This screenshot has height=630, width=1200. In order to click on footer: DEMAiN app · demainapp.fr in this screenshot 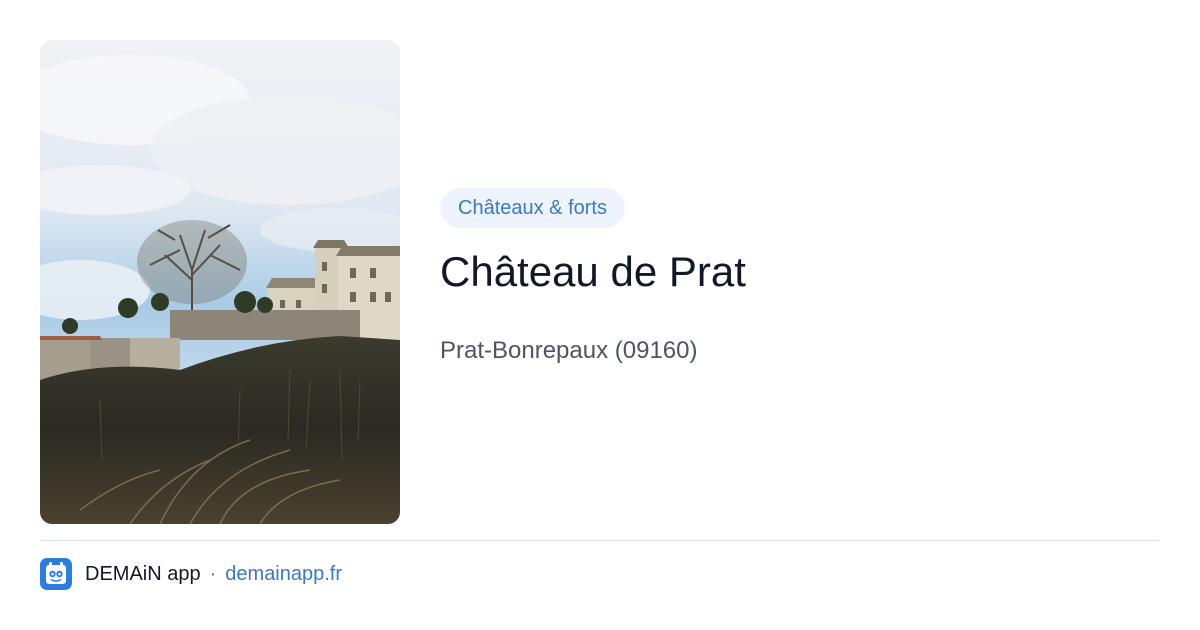, I will do `click(191, 574)`.